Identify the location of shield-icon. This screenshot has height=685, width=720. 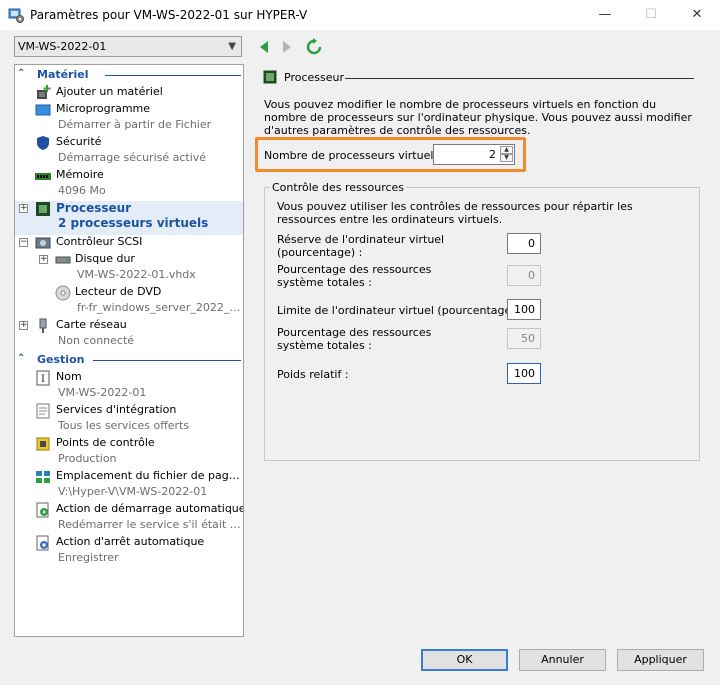
(43, 143).